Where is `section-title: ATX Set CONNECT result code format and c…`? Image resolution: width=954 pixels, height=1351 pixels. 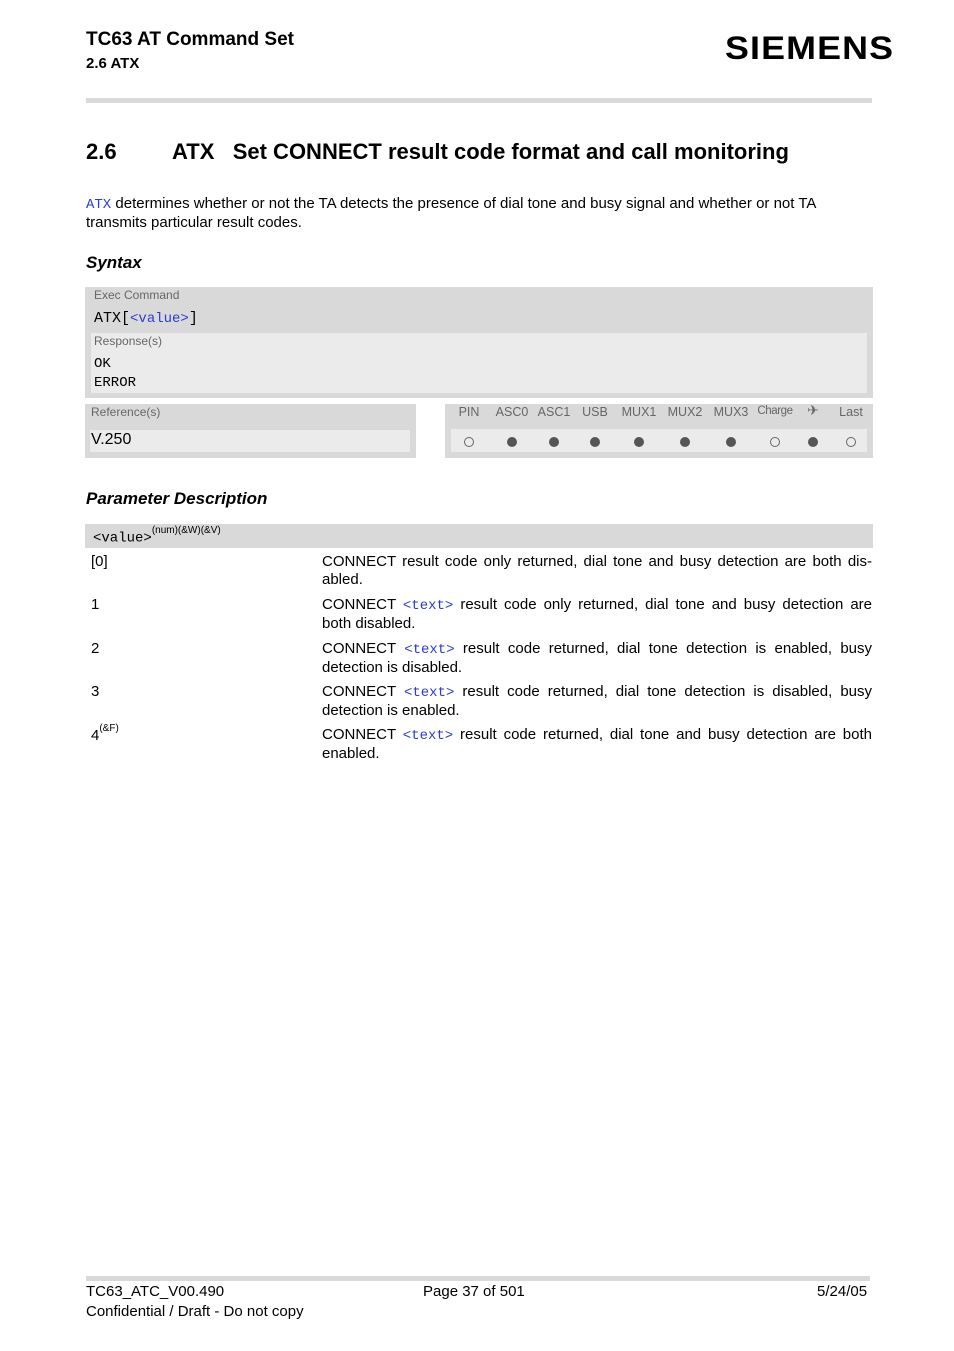 section-title: ATX Set CONNECT result code format and c… is located at coordinates (480, 151).